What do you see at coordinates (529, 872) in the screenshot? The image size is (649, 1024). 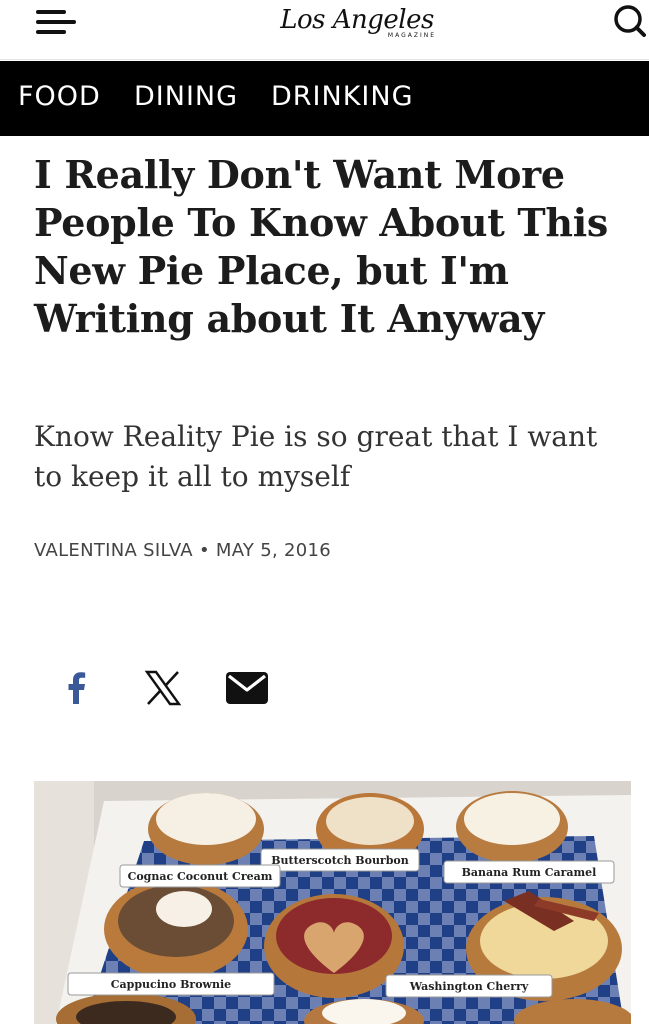 I see `label-banana-rum-caramel: Banana Rum Caramel` at bounding box center [529, 872].